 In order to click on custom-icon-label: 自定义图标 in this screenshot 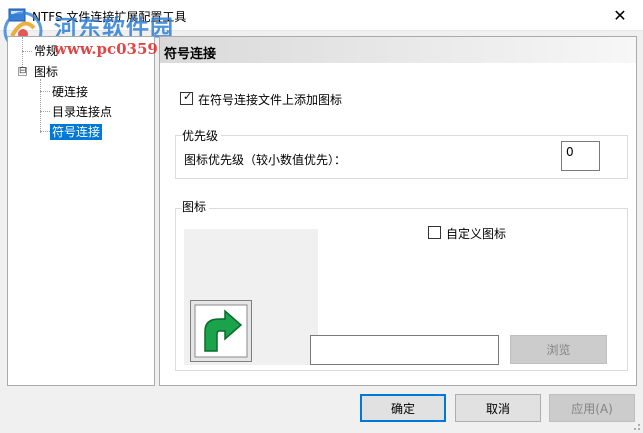, I will do `click(476, 233)`.